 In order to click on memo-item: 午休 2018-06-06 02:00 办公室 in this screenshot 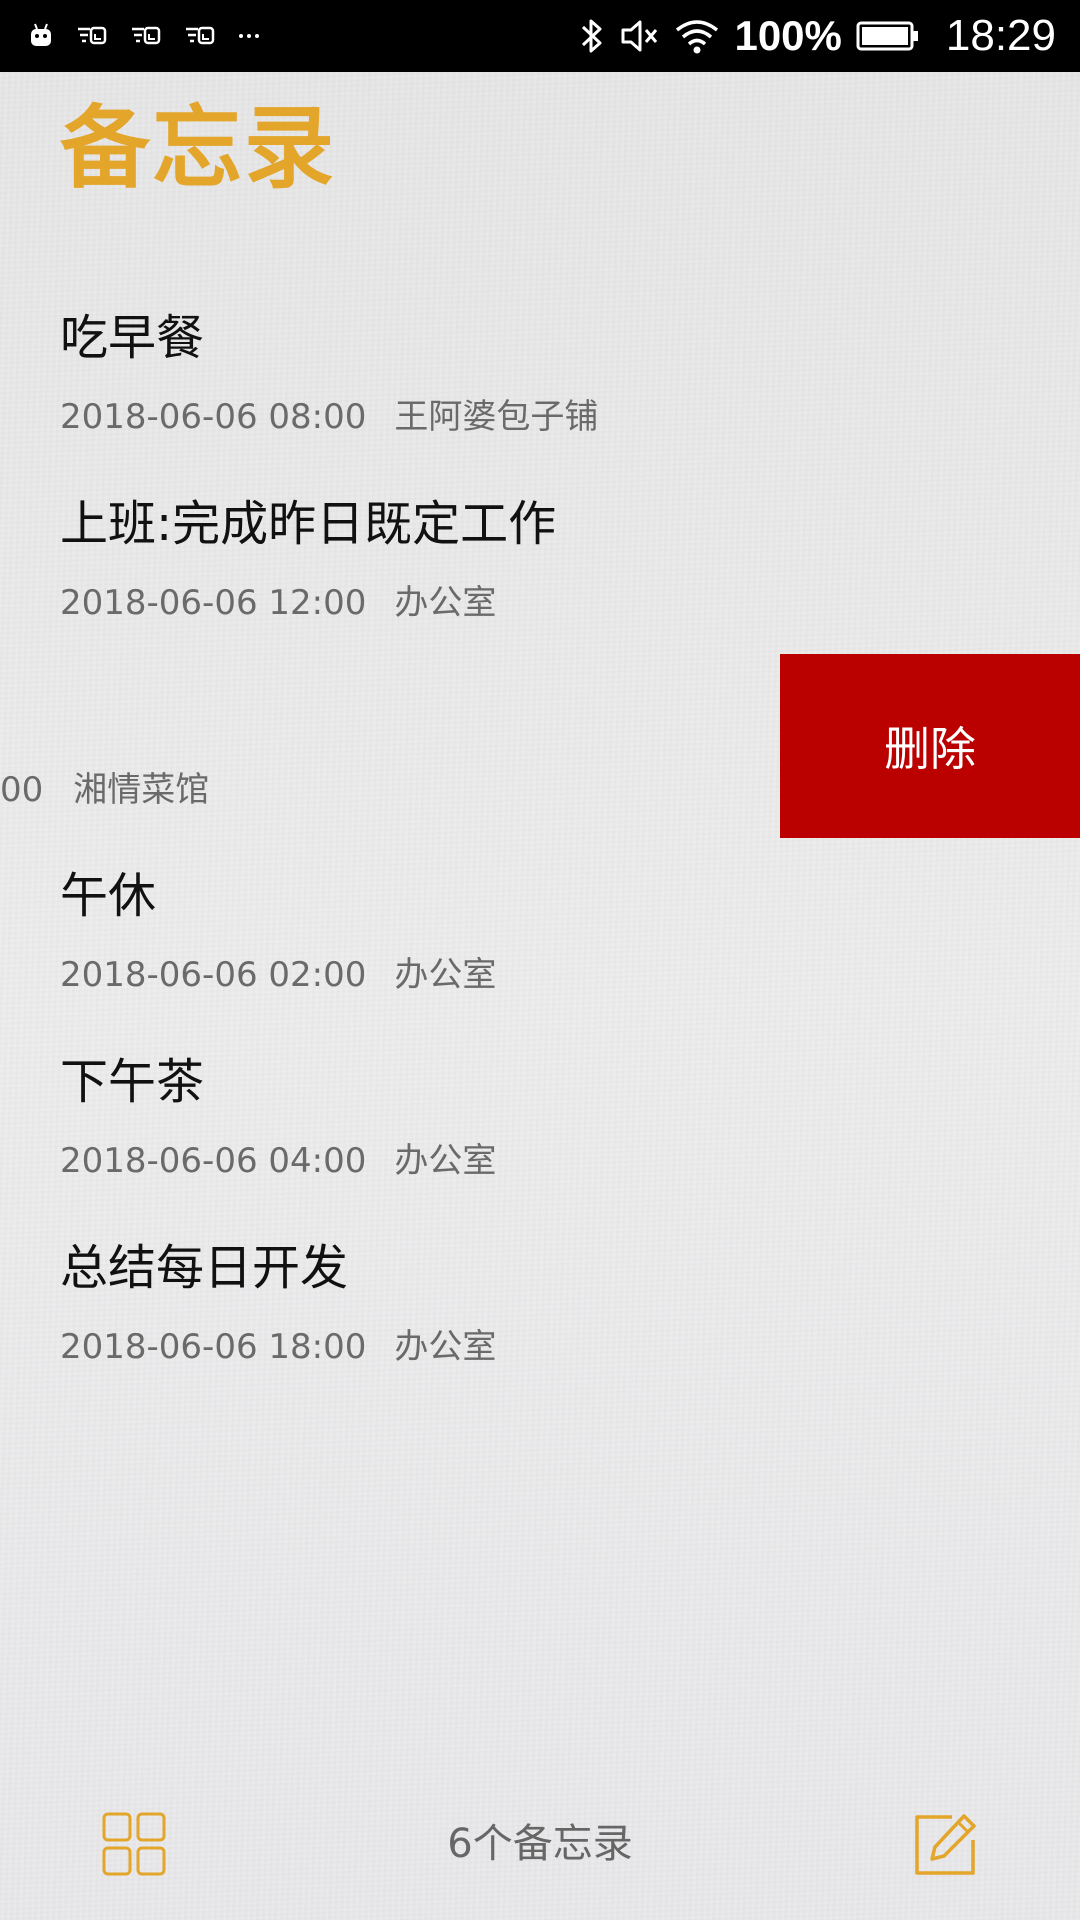, I will do `click(278, 932)`.